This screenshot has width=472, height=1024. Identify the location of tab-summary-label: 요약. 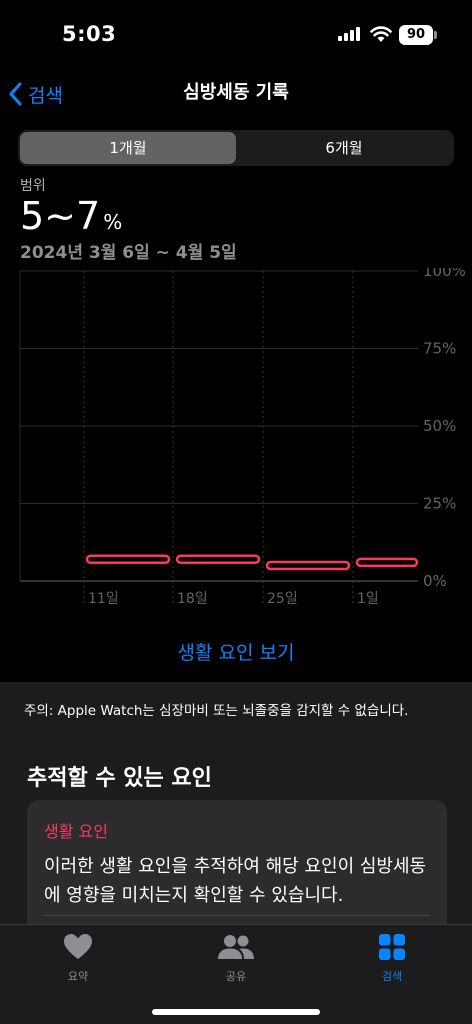
(78, 976).